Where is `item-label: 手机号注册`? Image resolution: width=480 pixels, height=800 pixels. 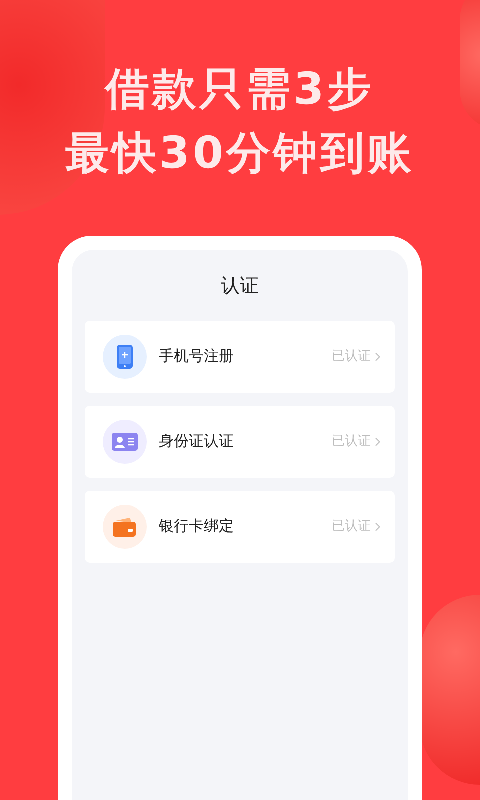
item-label: 手机号注册 is located at coordinates (197, 357).